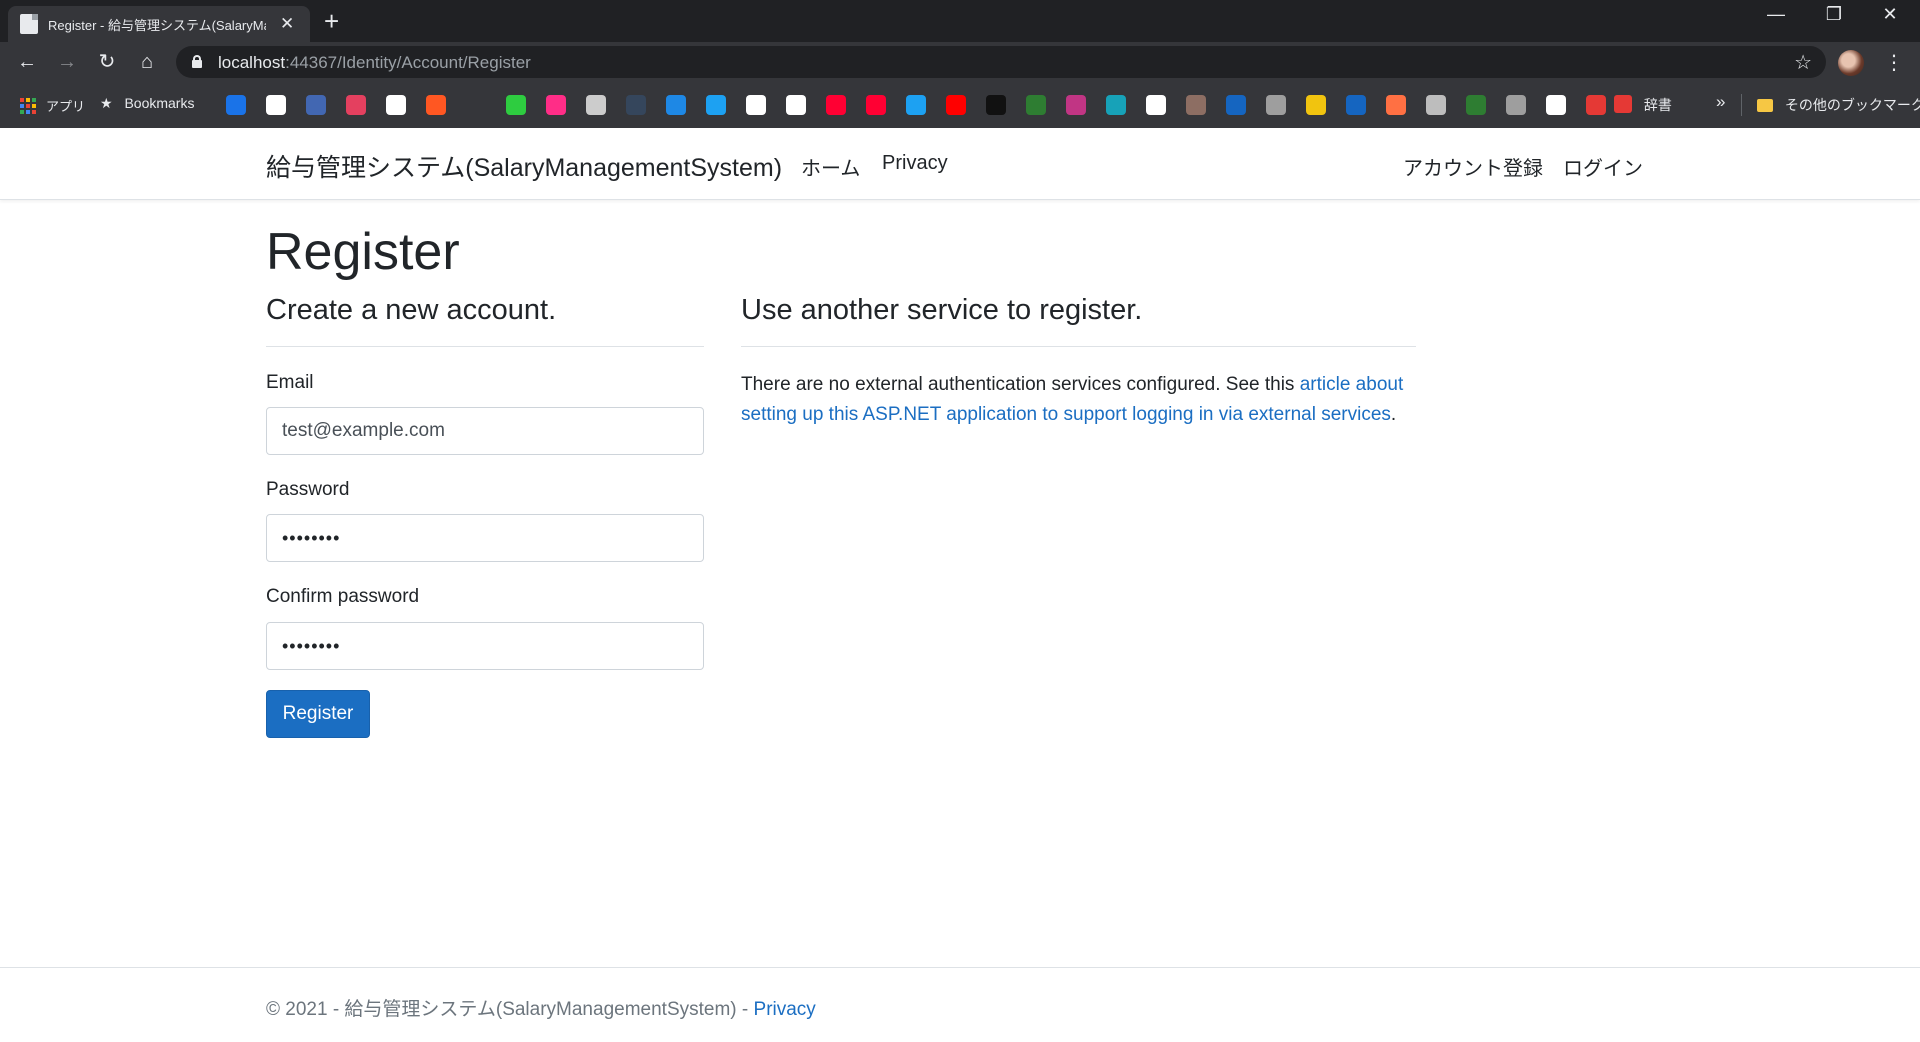 This screenshot has width=1920, height=1042. Describe the element at coordinates (1720, 102) in the screenshot. I see `bookmarks-overflow-button: »` at that location.